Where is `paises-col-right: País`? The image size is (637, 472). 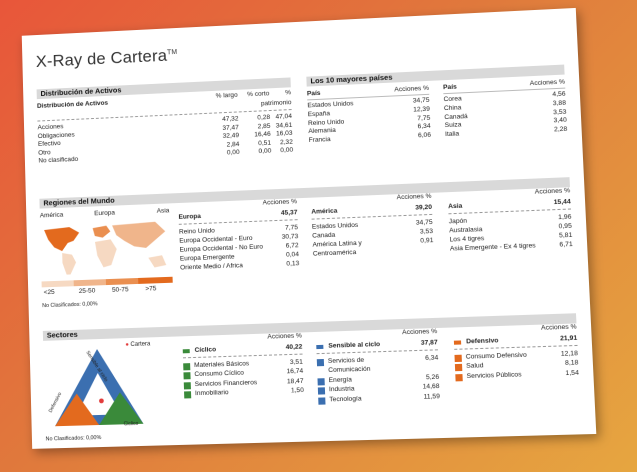 paises-col-right: País is located at coordinates (449, 87).